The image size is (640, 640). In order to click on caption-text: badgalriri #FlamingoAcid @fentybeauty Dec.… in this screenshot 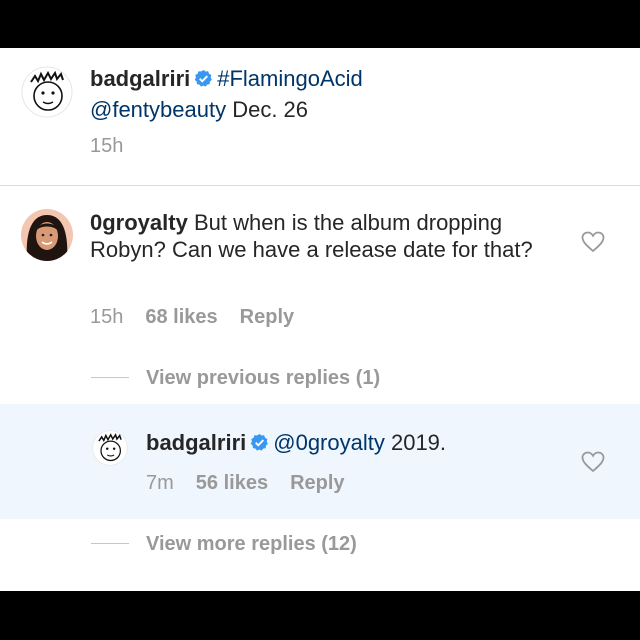, I will do `click(340, 94)`.